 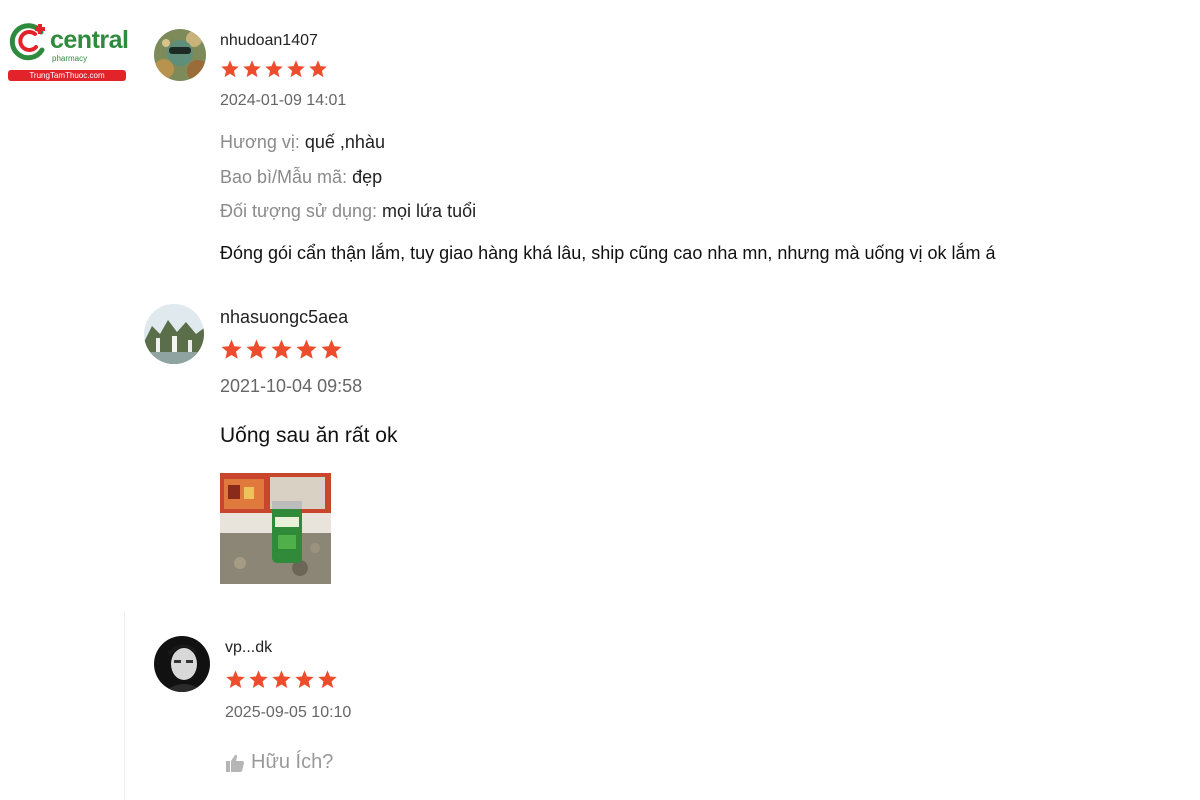 What do you see at coordinates (284, 177) in the screenshot?
I see `attribute-label: Bao bì/Mẫu mã:` at bounding box center [284, 177].